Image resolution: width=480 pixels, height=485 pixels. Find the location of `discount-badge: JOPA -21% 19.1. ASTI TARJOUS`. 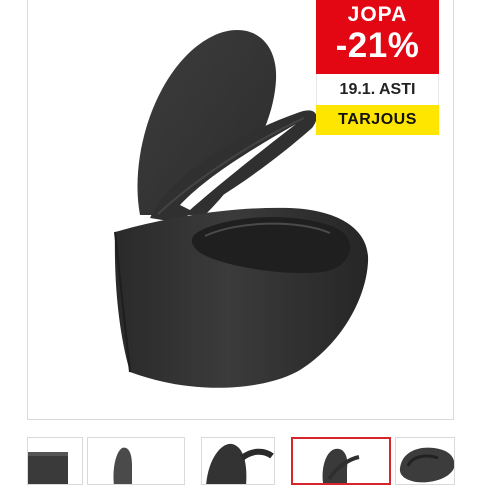

discount-badge: JOPA -21% 19.1. ASTI TARJOUS is located at coordinates (377, 67).